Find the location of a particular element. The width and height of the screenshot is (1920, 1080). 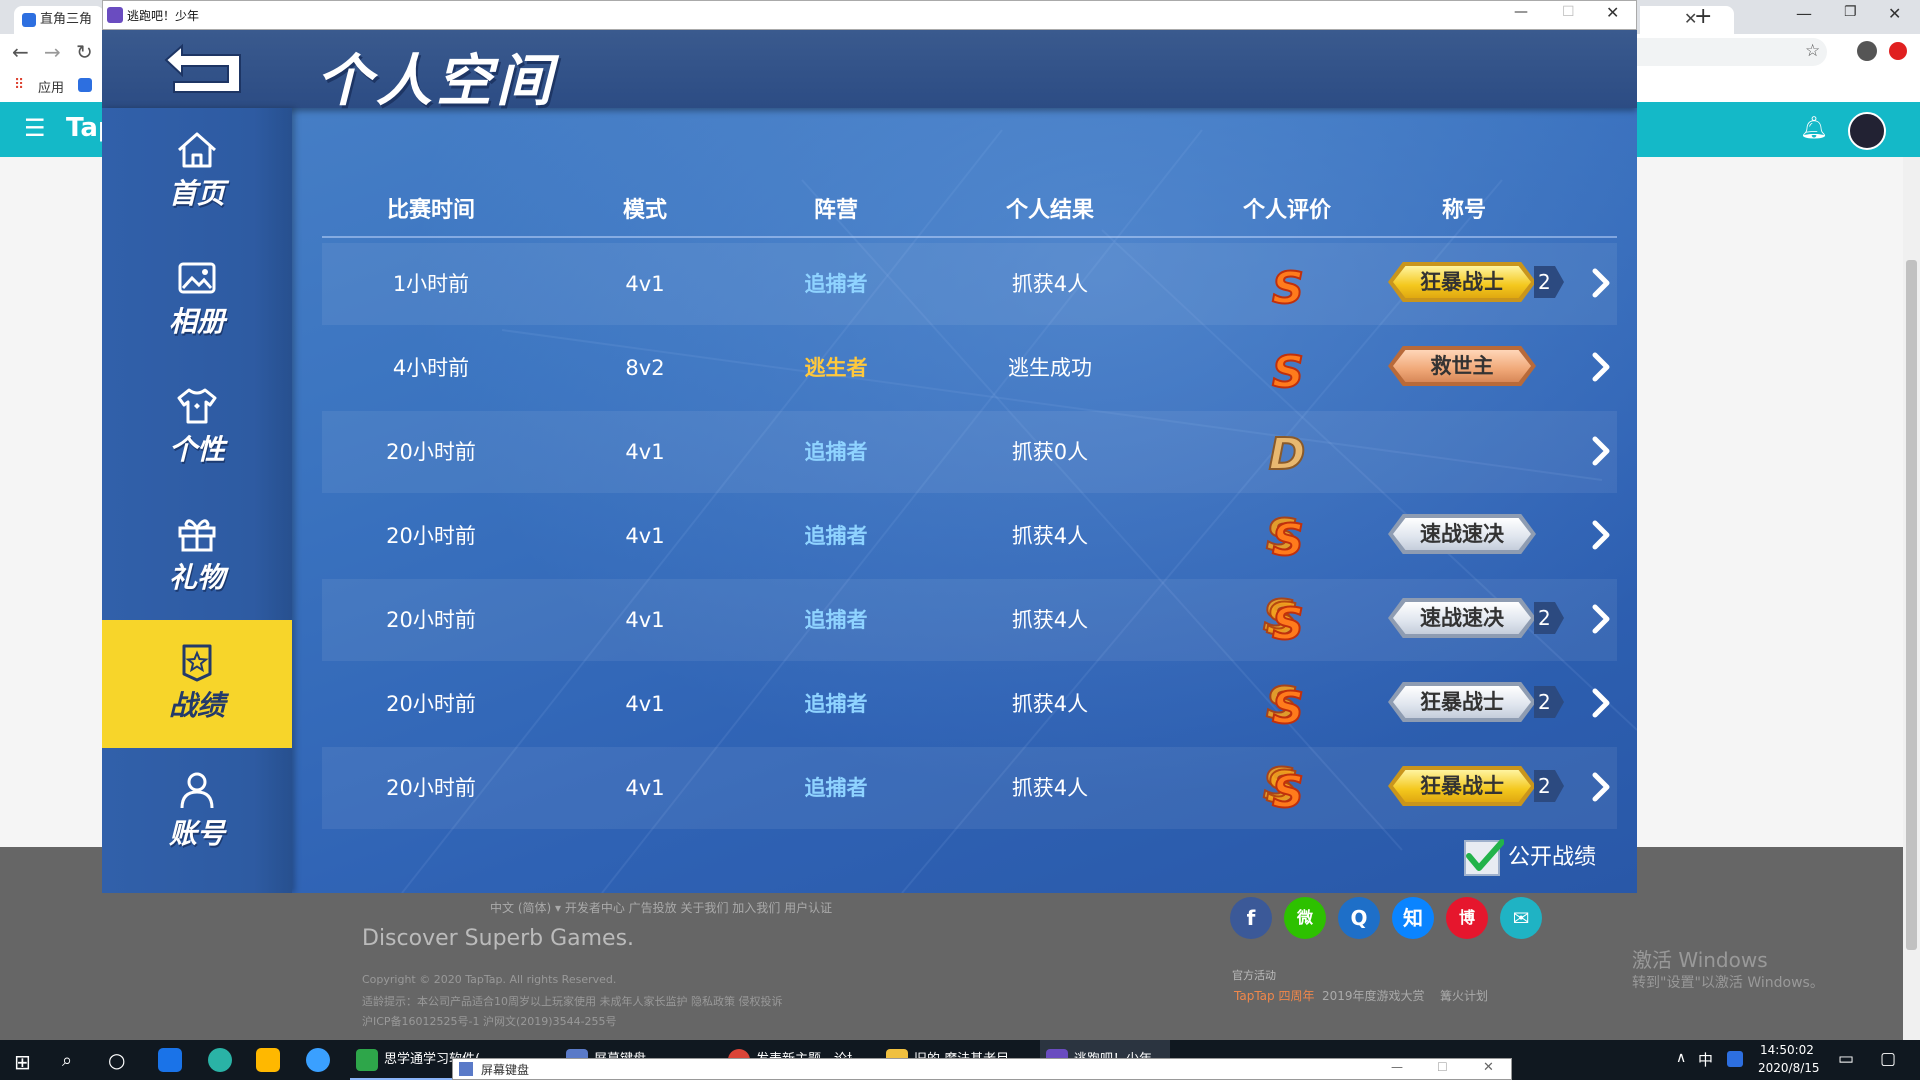

match-time: 1小时前 is located at coordinates (431, 284).